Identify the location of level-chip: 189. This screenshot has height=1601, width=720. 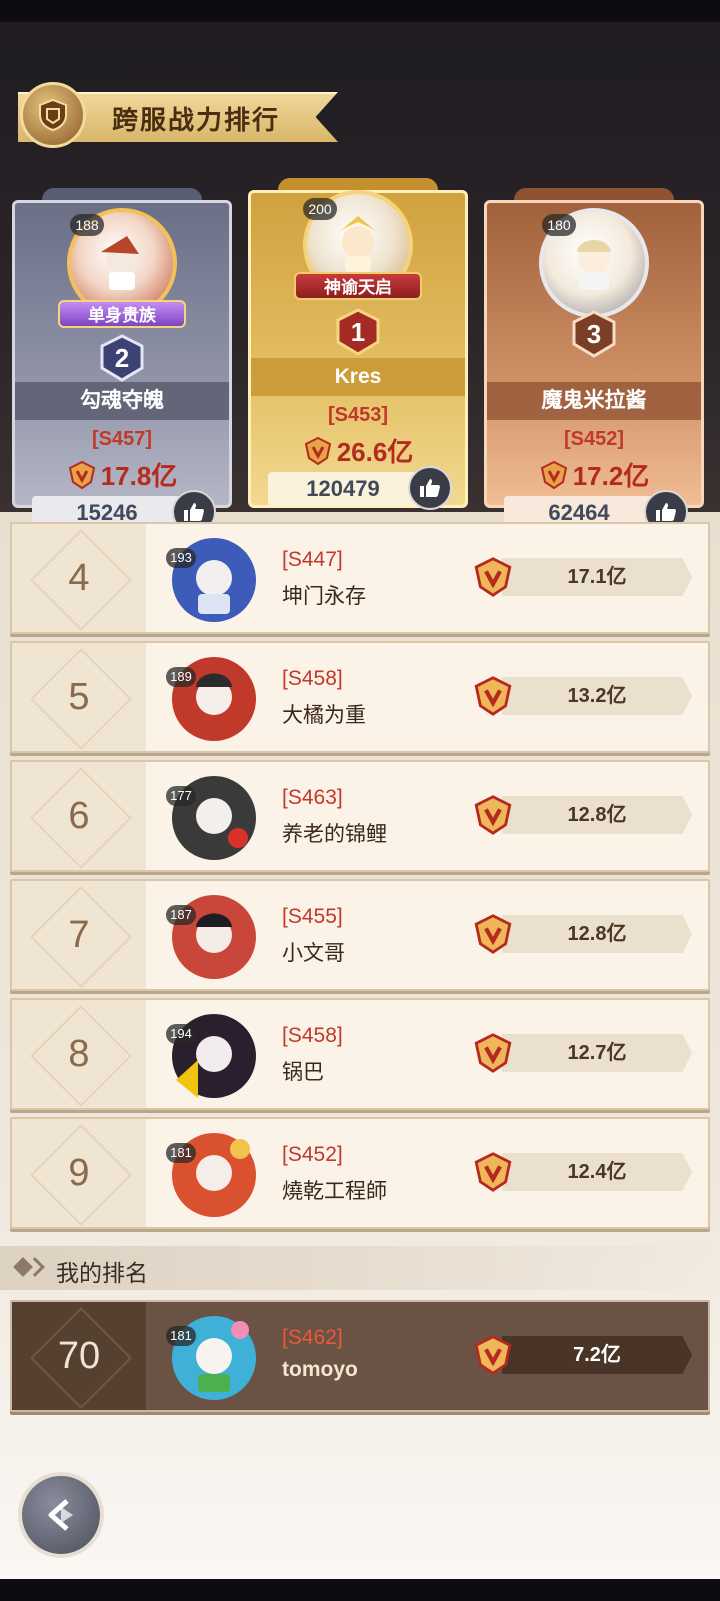
(181, 677).